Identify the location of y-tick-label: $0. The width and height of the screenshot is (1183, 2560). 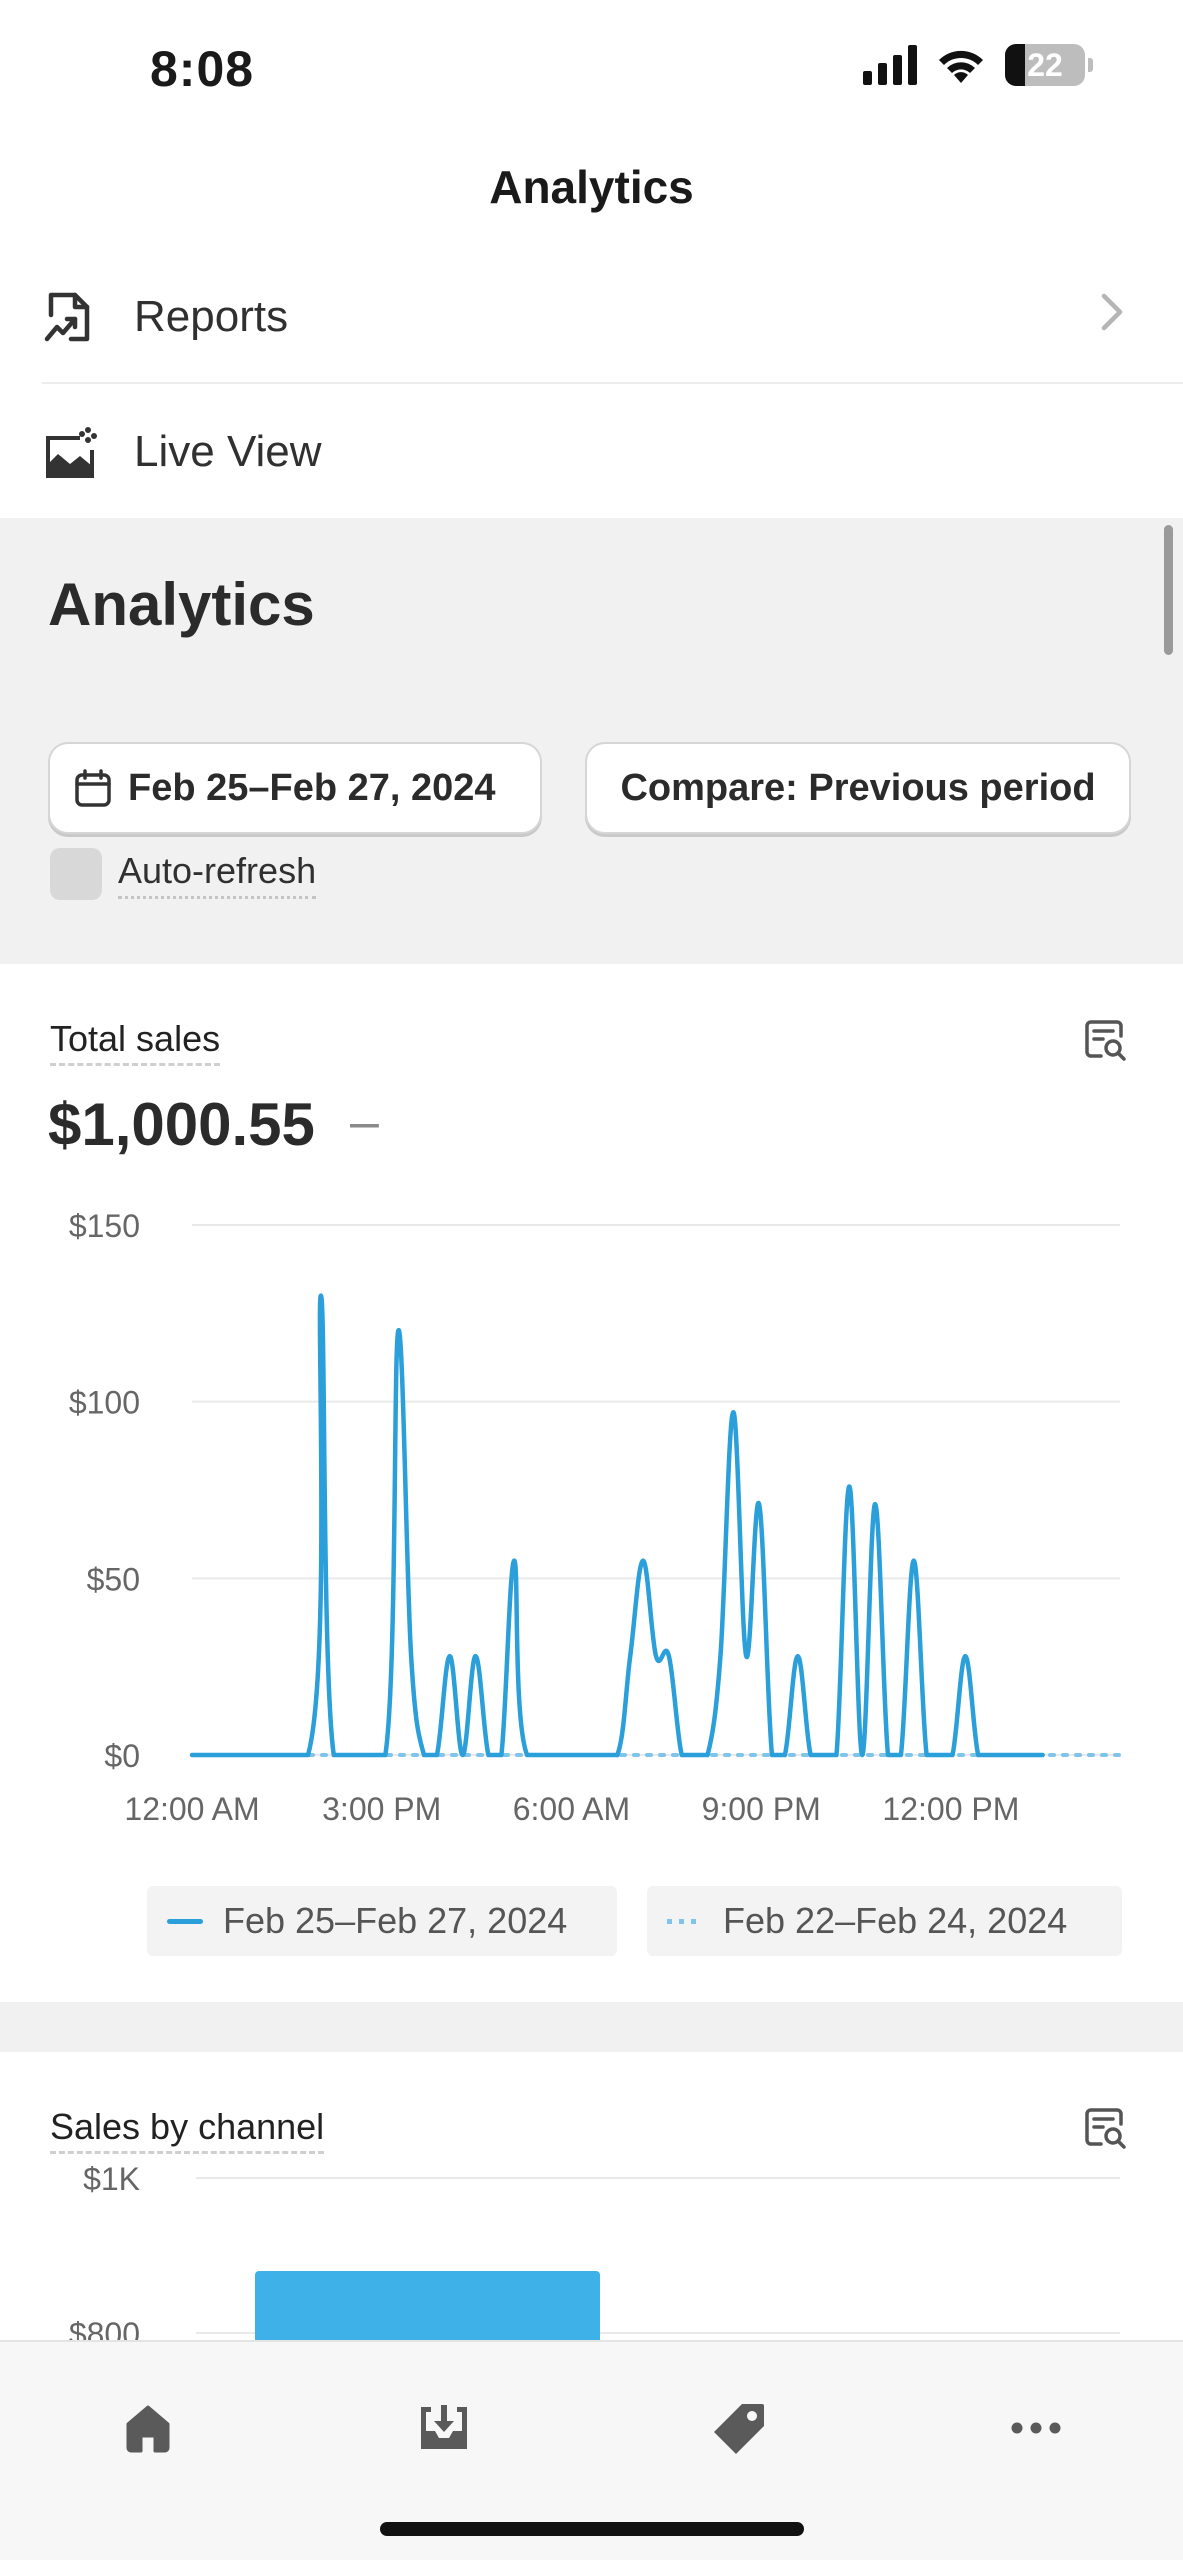
(122, 1756).